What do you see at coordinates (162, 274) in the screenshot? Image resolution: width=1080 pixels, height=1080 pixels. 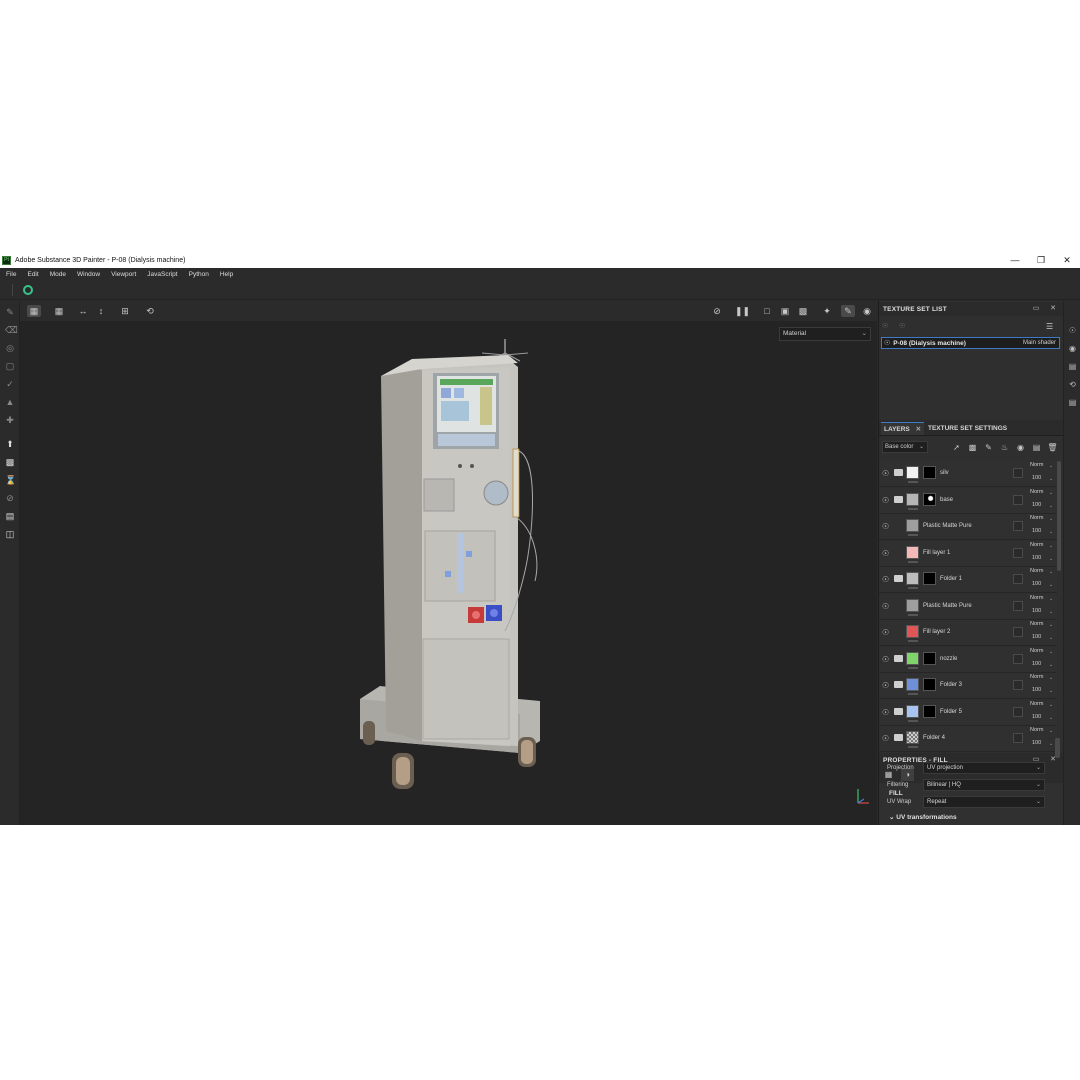 I see `menu-javascript: JavaScript` at bounding box center [162, 274].